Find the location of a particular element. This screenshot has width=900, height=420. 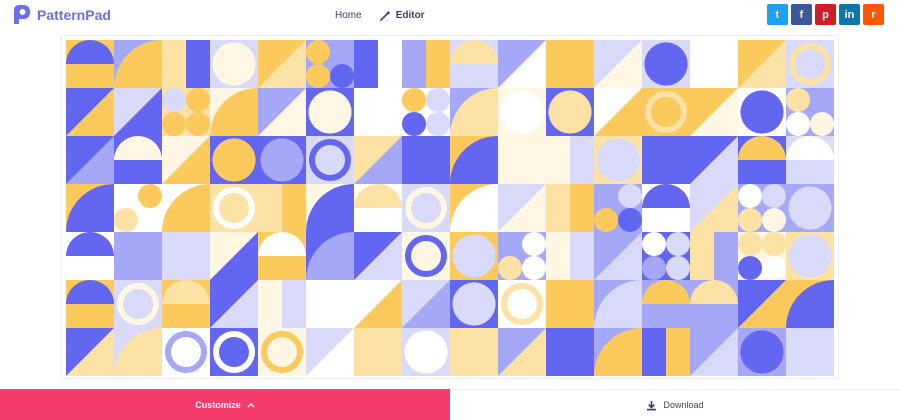

social-share-bar: t f p in r is located at coordinates (825, 14).